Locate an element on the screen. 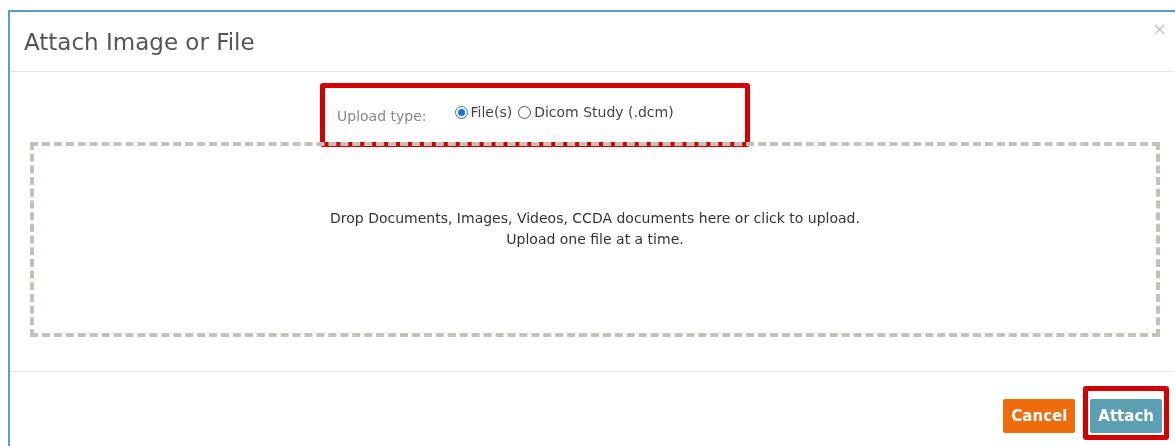 The height and width of the screenshot is (446, 1175). drop-instructions: Drop Documents, Images, Videos, CCDA documents here or click to upload. is located at coordinates (595, 218).